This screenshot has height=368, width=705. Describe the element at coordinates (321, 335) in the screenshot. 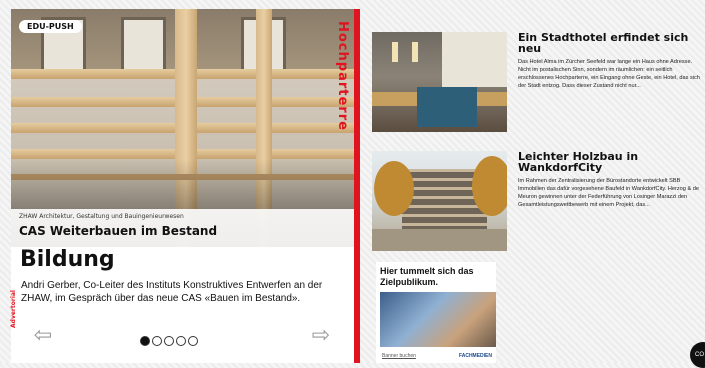

I see `arrow-right-icon: ⇨` at that location.